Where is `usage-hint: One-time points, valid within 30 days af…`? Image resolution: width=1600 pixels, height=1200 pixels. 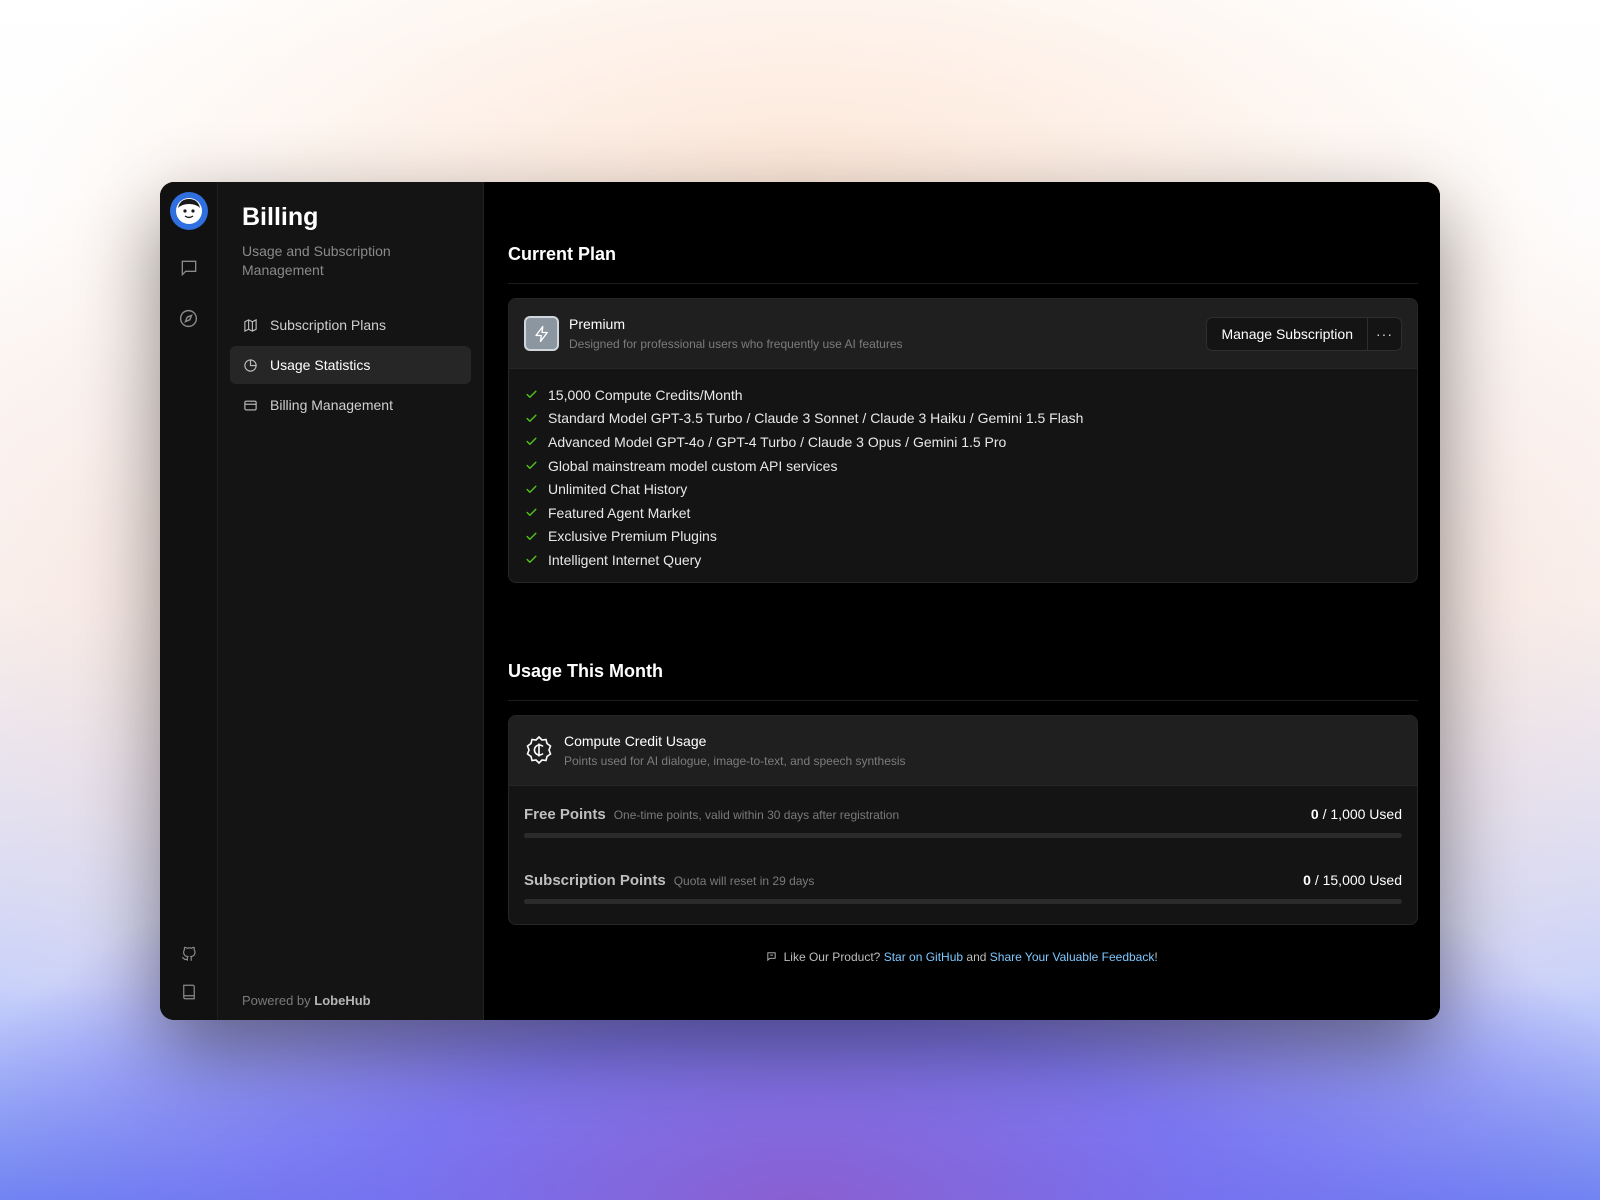
usage-hint: One-time points, valid within 30 days af… is located at coordinates (756, 814).